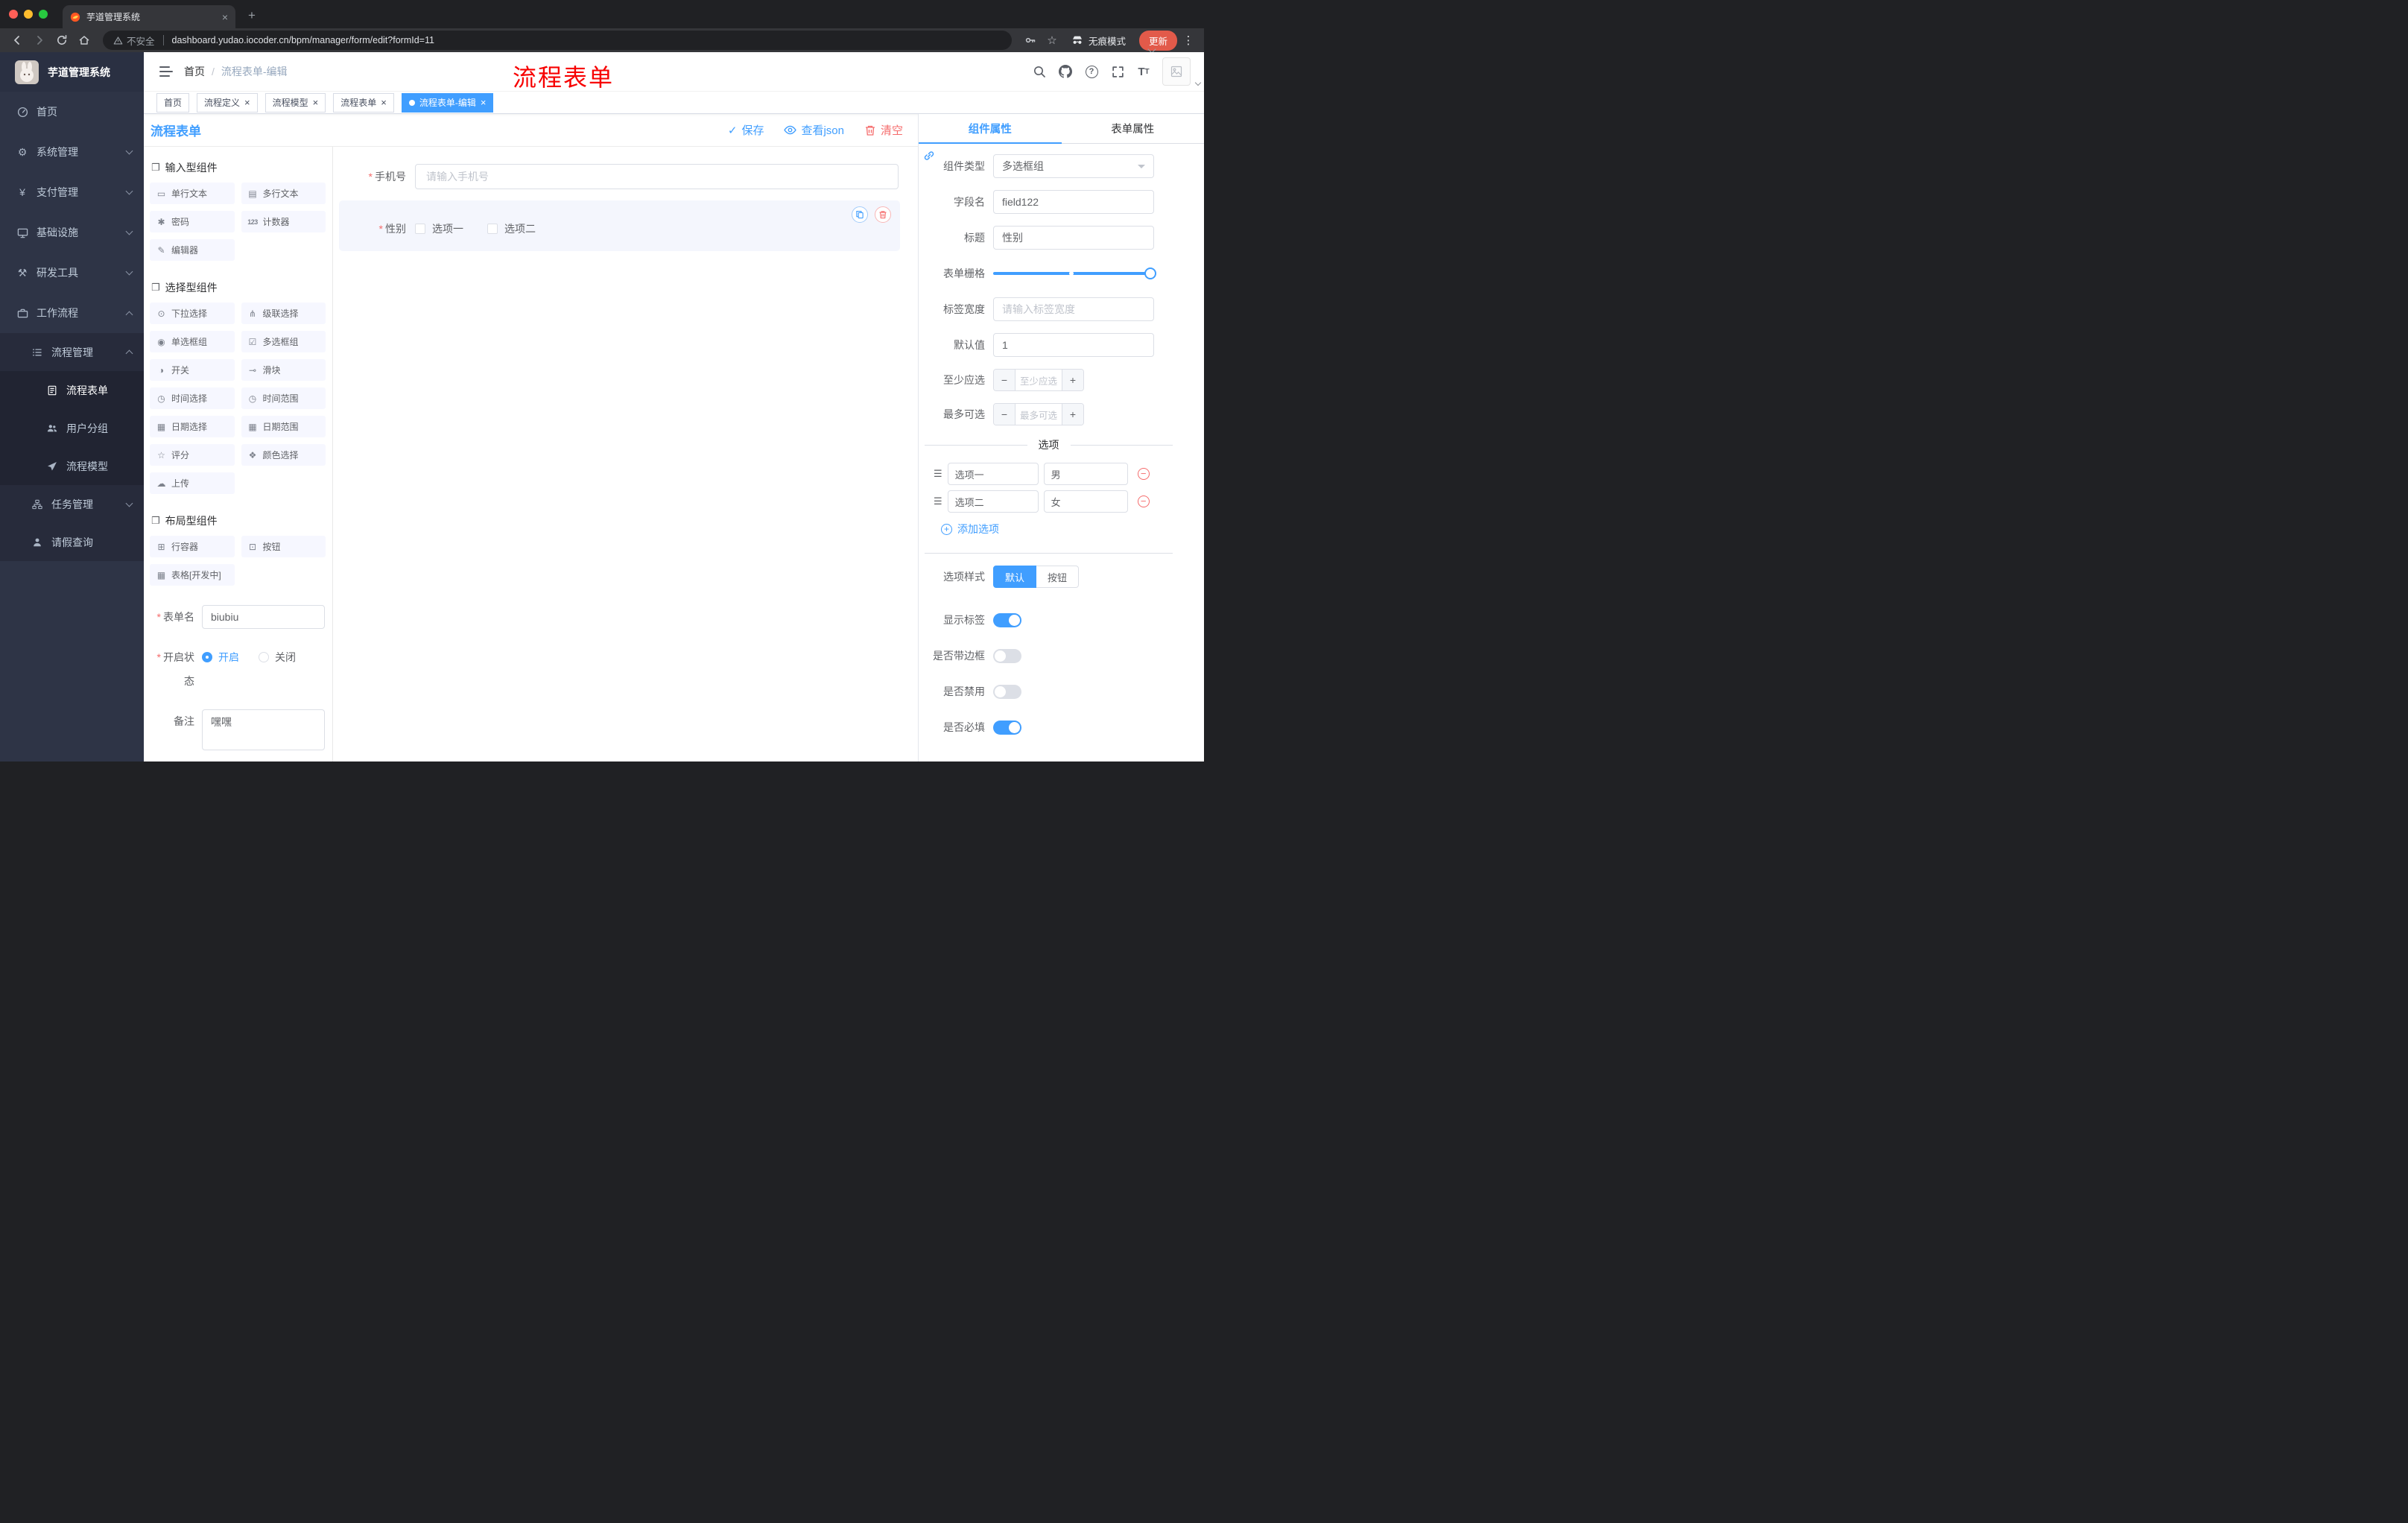 The image size is (2408, 1523). Describe the element at coordinates (883, 130) in the screenshot. I see `clear-button: 清空` at that location.